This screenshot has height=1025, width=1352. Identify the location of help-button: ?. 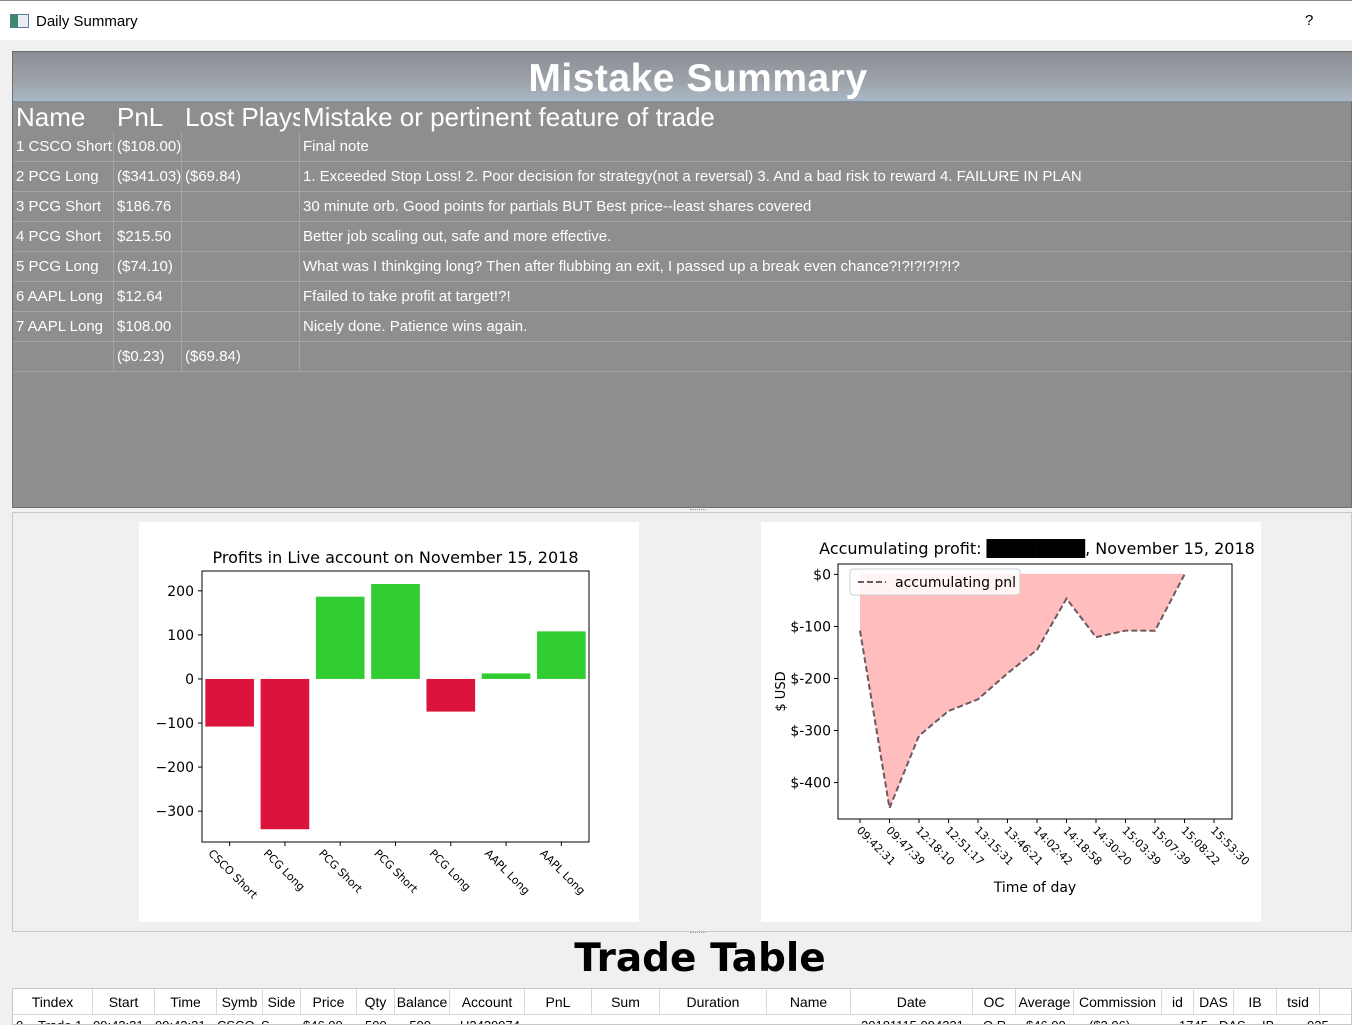
(1309, 20).